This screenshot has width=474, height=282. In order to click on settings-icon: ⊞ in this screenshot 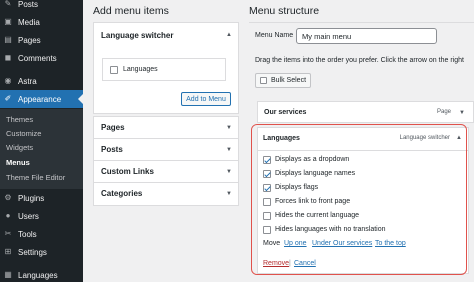, I will do `click(8, 251)`.